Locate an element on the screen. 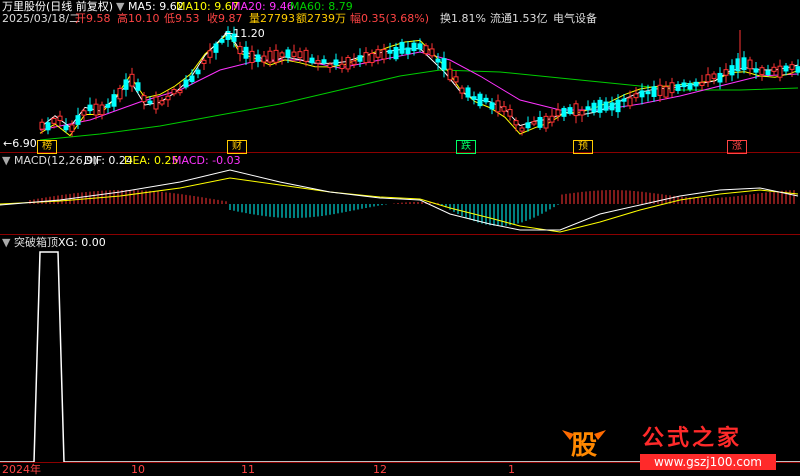 This screenshot has height=476, width=800. event-badge-forecast: 预 is located at coordinates (583, 147).